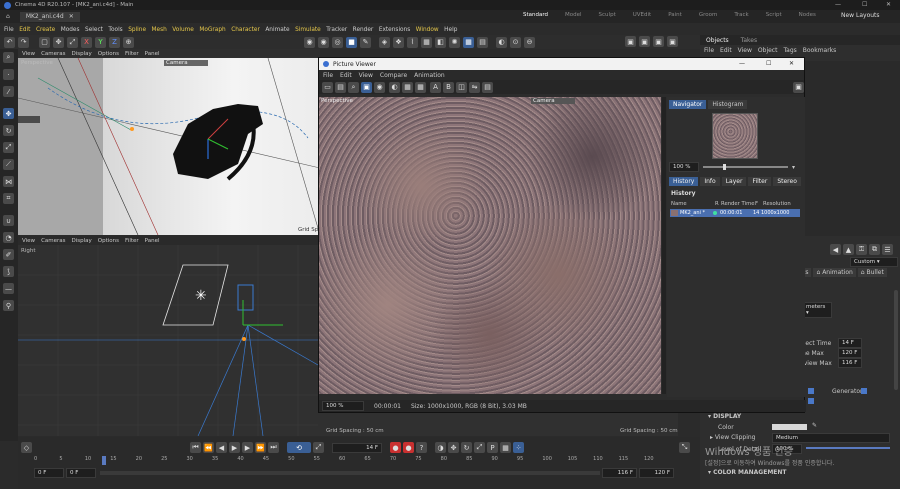 Image resolution: width=900 pixels, height=489 pixels. Describe the element at coordinates (735, 136) in the screenshot. I see `navigator-thumbnail` at that location.